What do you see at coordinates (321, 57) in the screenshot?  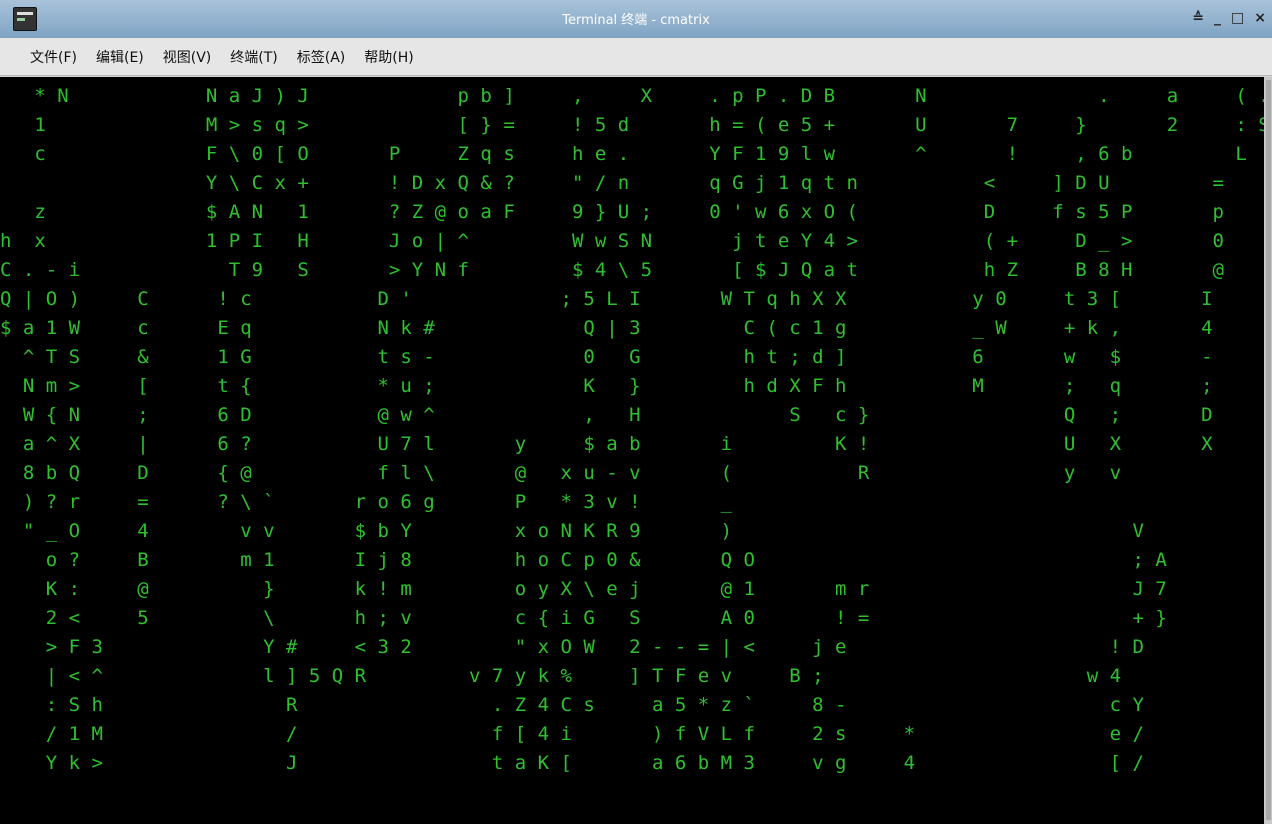 I see `menu-tabs: 标签(A)` at bounding box center [321, 57].